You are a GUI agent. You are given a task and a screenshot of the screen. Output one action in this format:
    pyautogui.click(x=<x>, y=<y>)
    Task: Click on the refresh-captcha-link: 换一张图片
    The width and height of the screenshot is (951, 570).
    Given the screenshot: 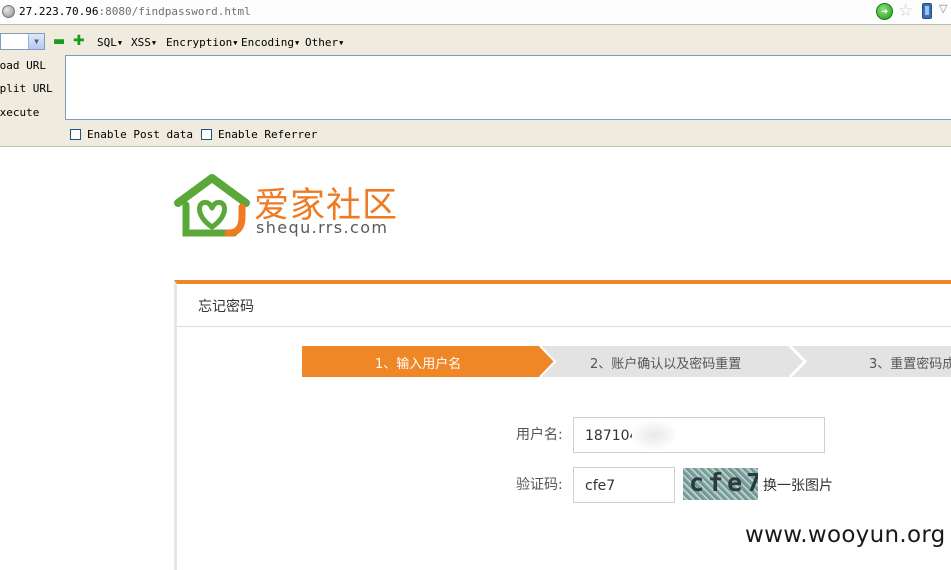 What is the action you would take?
    pyautogui.click(x=798, y=485)
    